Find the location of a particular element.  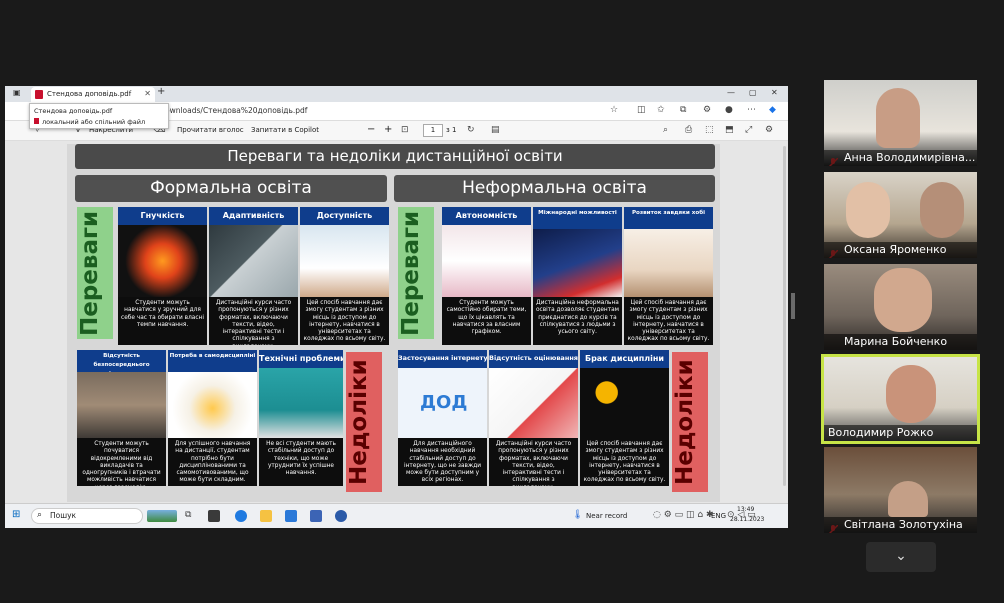

task-view-icon: ⧉ is located at coordinates (188, 515).